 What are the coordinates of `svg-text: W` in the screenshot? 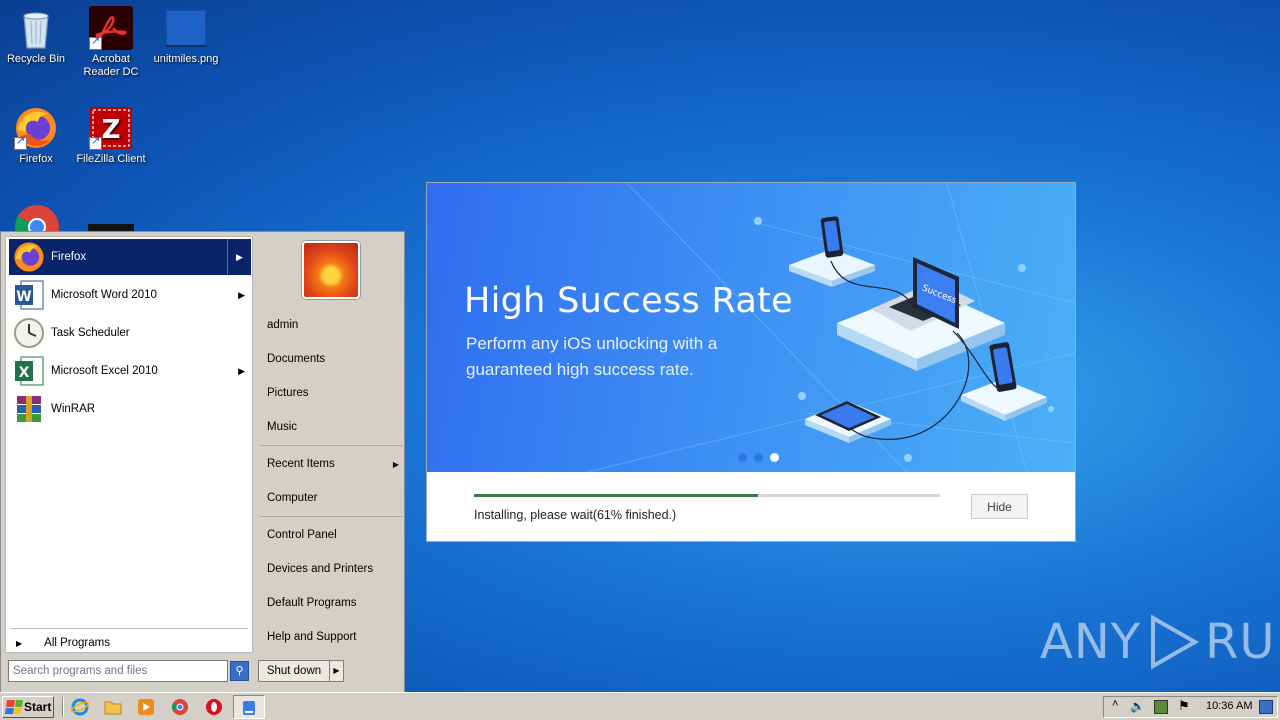 It's located at (23, 297).